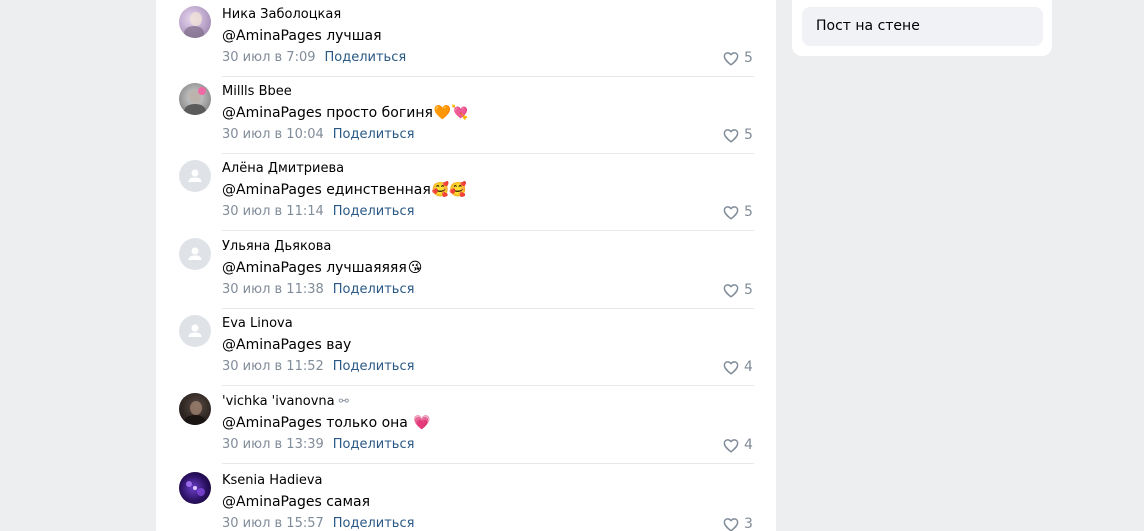 Image resolution: width=1144 pixels, height=531 pixels. I want to click on emoji: 😘, so click(415, 268).